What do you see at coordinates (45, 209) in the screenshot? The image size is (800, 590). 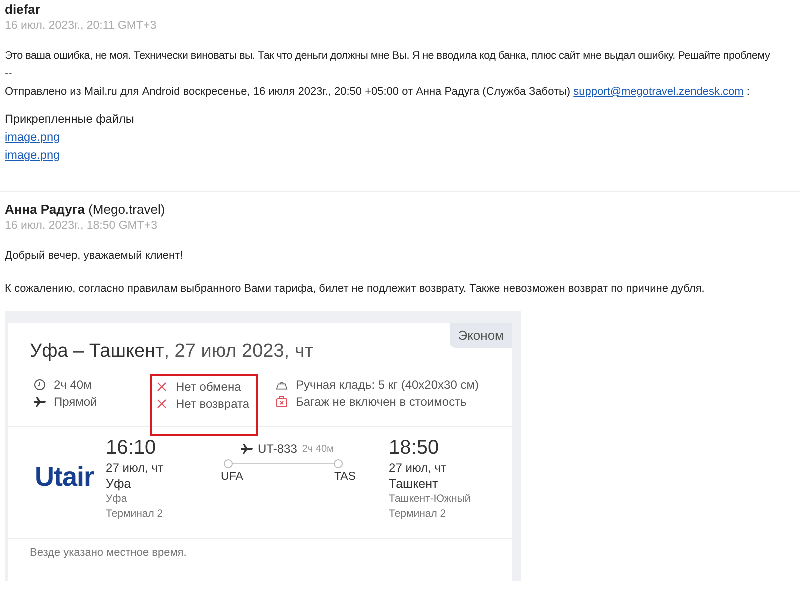 I see `sender-name: Анна Радуга` at bounding box center [45, 209].